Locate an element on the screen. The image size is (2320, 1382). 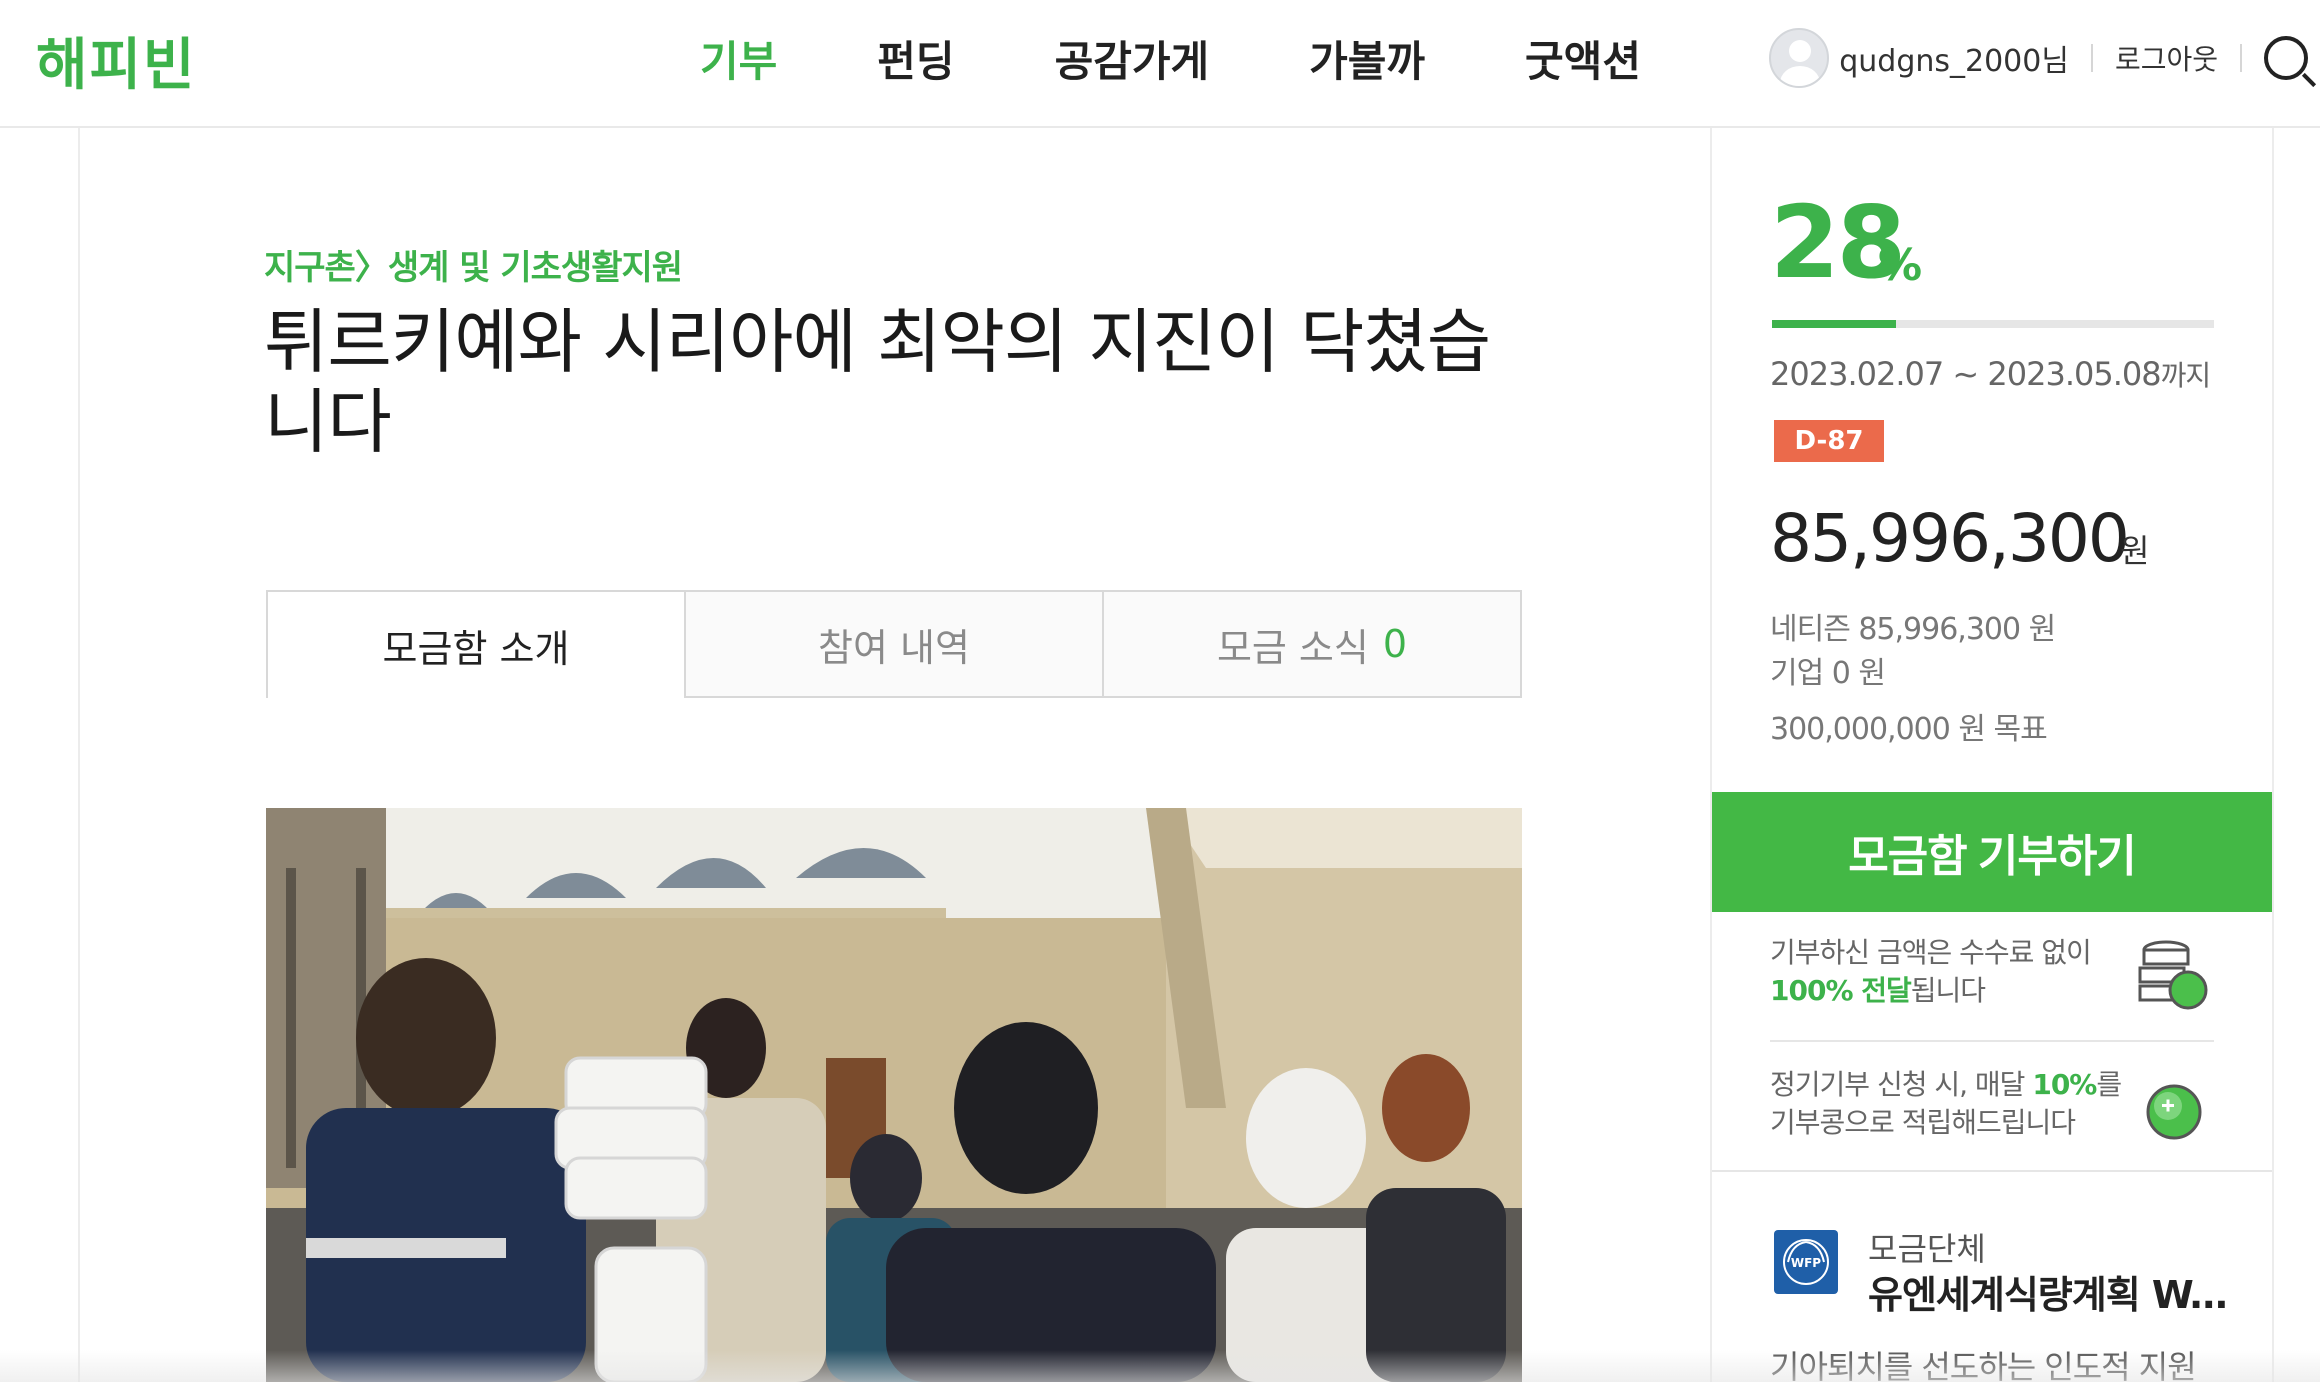
tab-introduction: 모금함 소개 is located at coordinates (476, 644).